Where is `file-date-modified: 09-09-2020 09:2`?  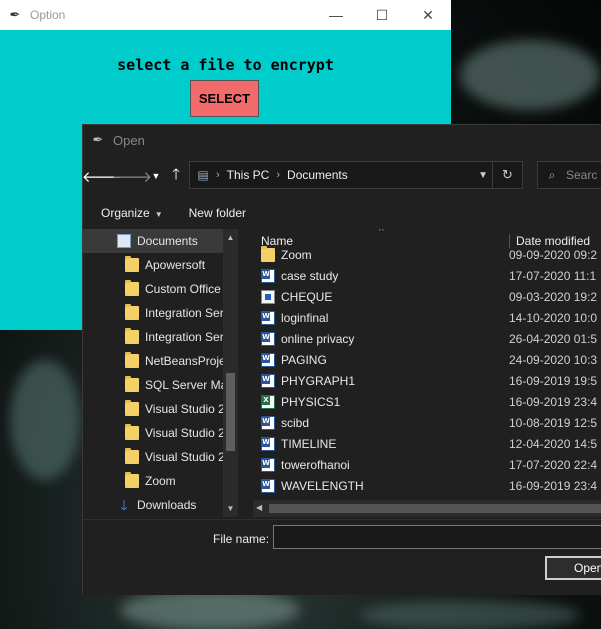 file-date-modified: 09-09-2020 09:2 is located at coordinates (553, 254).